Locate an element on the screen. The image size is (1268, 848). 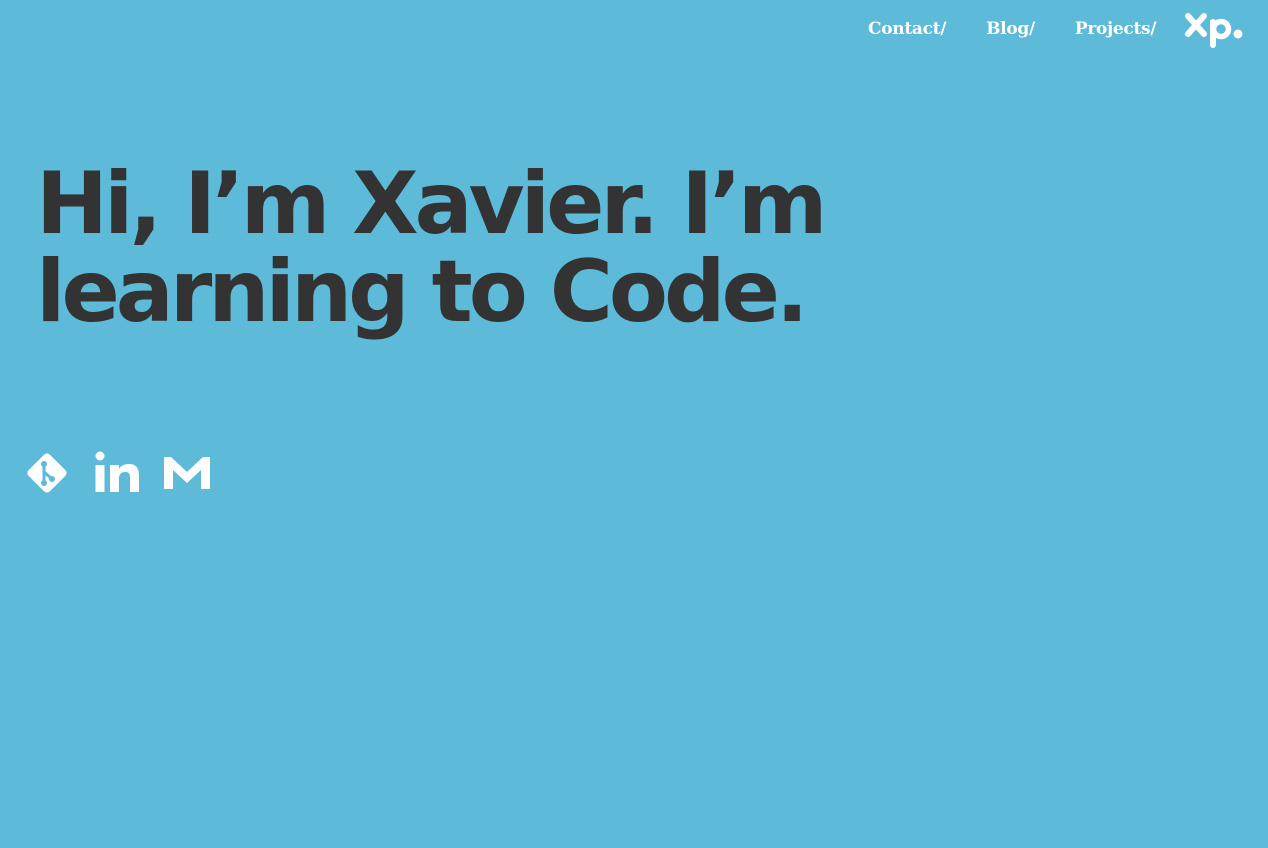
nav-contact-link: Contact/ is located at coordinates (907, 29).